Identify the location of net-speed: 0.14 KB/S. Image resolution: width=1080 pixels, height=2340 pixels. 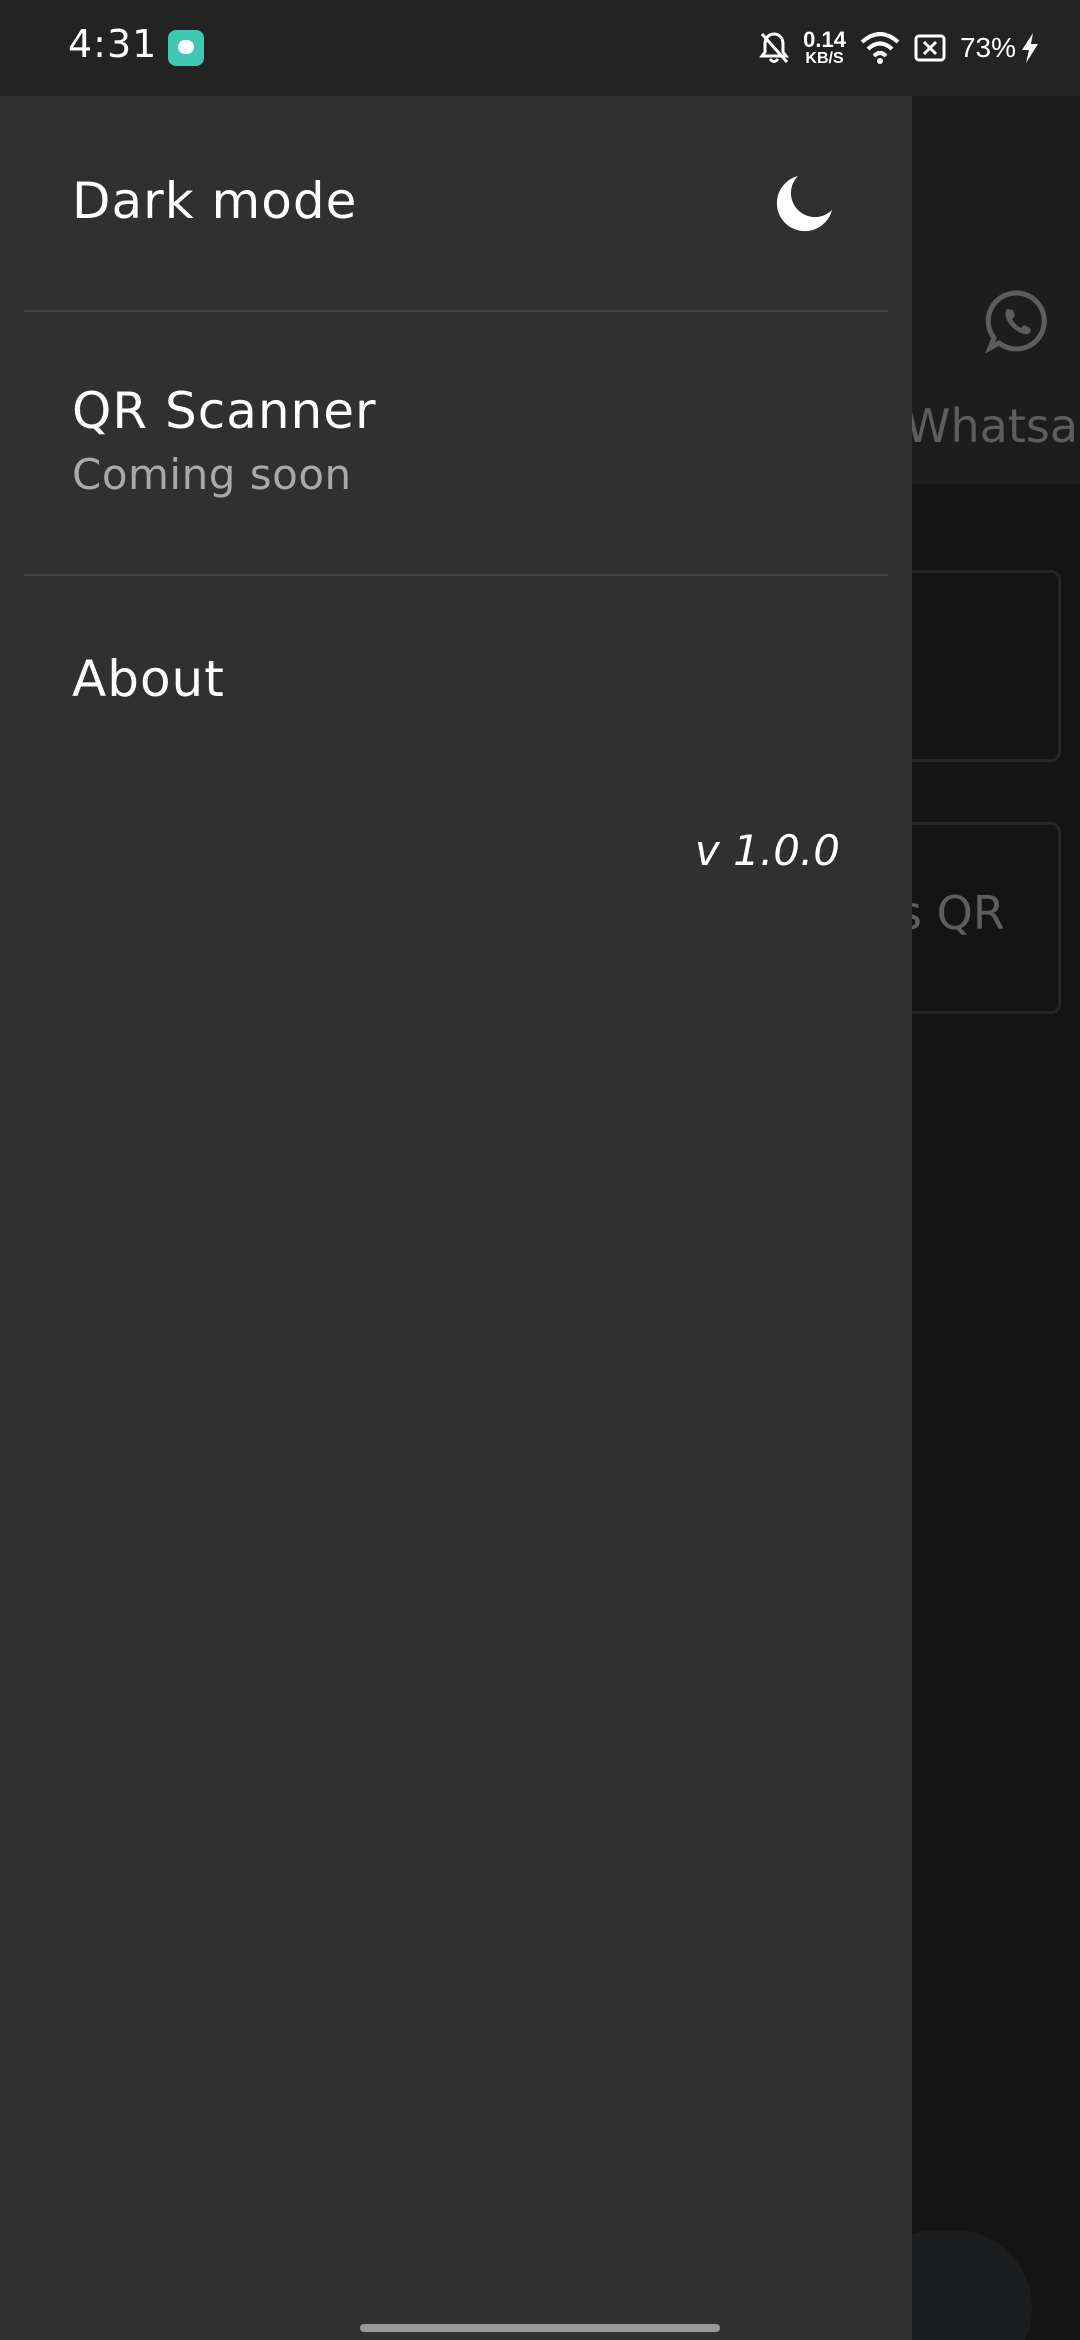
(824, 48).